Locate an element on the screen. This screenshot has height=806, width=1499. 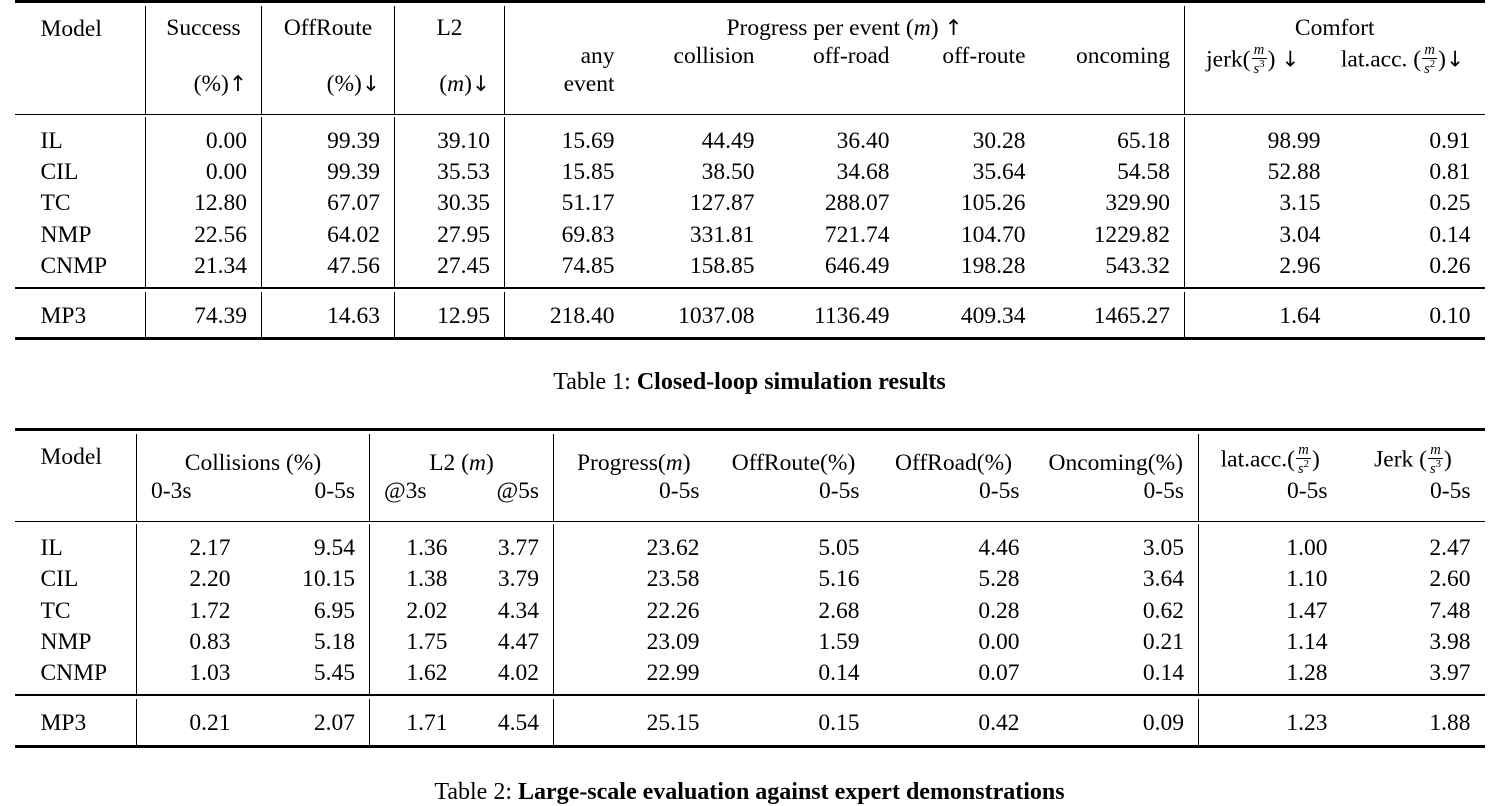
t1-header-latacc: lat.acc. (m s2)↓ is located at coordinates (1402, 59).